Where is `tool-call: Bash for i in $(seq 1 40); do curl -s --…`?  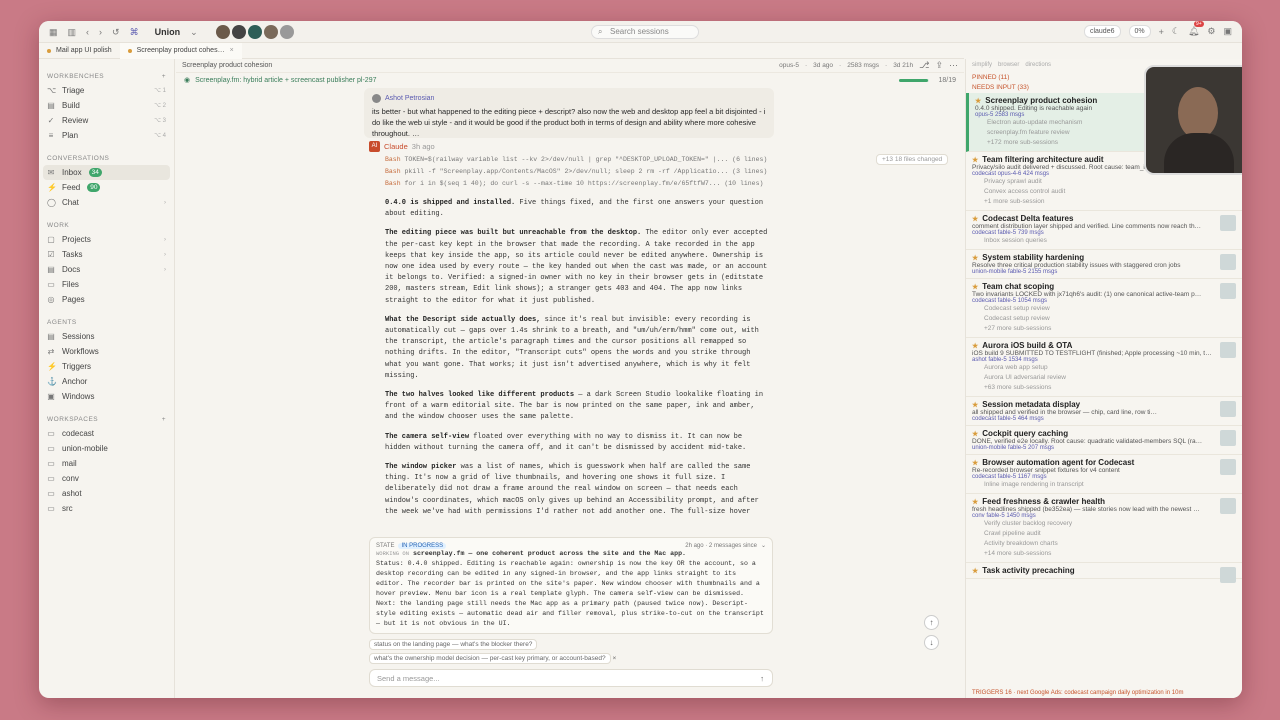 tool-call: Bash for i in $(seq 1 40); do curl -s --… is located at coordinates (582, 184).